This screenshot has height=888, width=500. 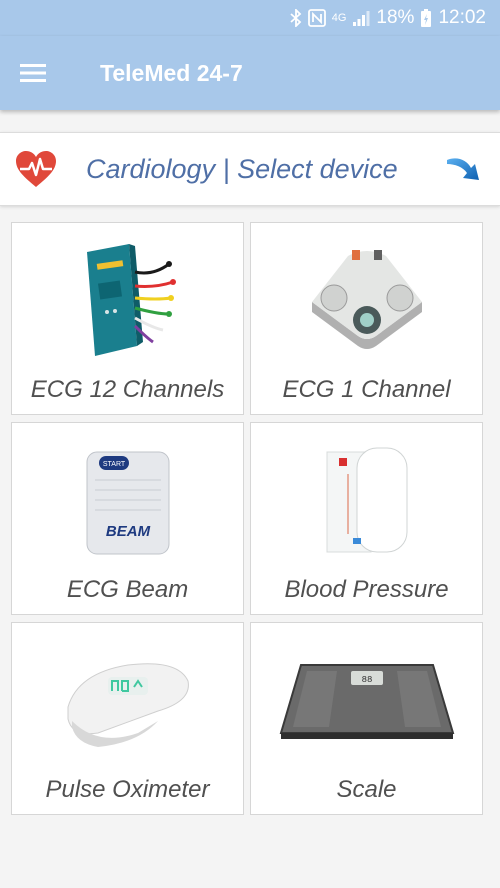 What do you see at coordinates (127, 502) in the screenshot?
I see `ecg-beam-device-image: START BEAM` at bounding box center [127, 502].